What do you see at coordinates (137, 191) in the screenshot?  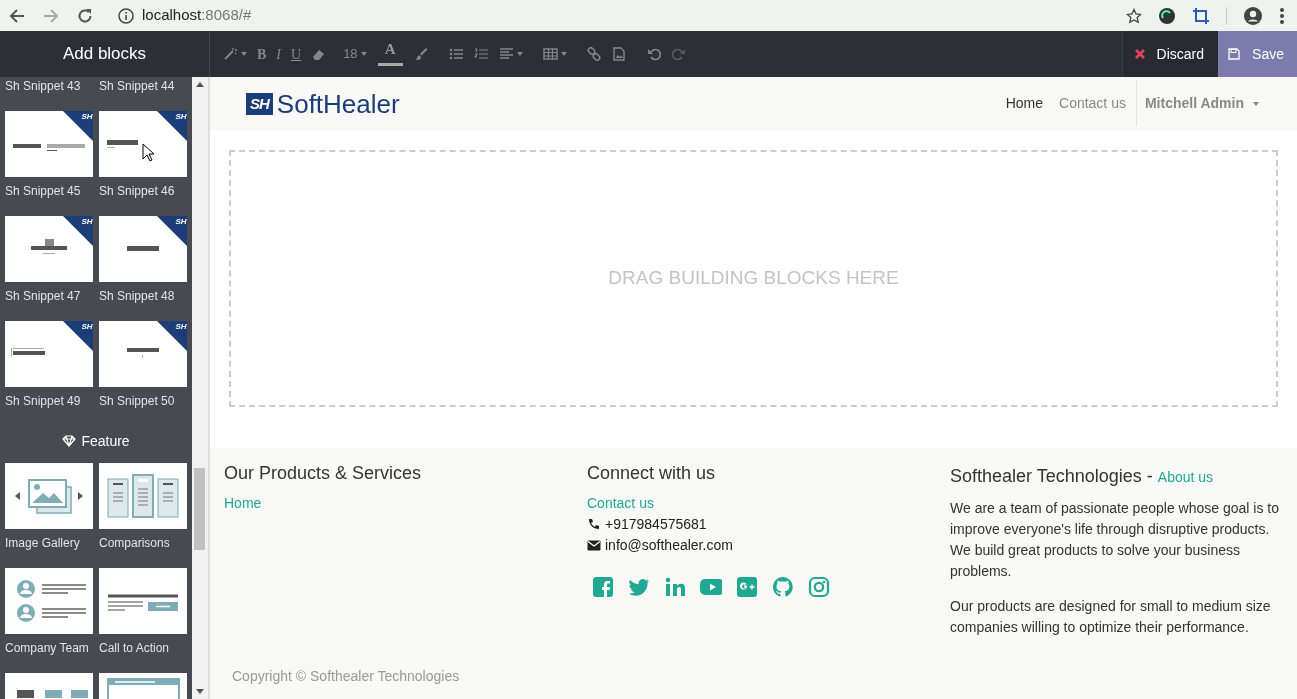 I see `block-label: Sh Snippet 46` at bounding box center [137, 191].